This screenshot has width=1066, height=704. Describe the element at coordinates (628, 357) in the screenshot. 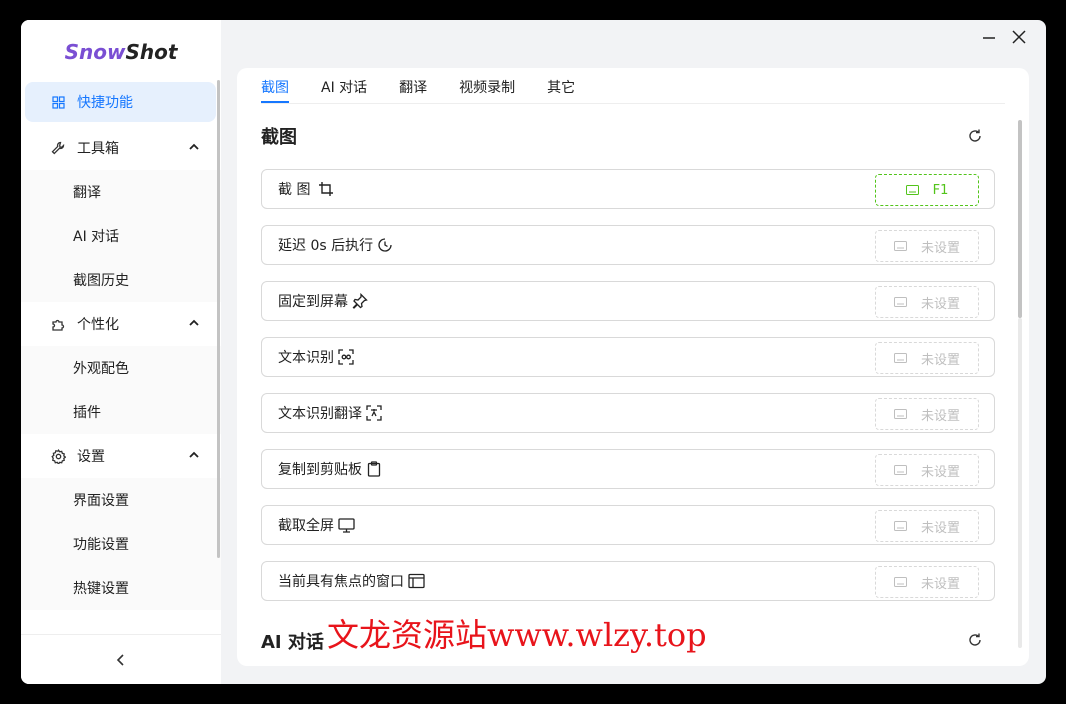

I see `hotkey-row: 文本识别 未设置` at that location.